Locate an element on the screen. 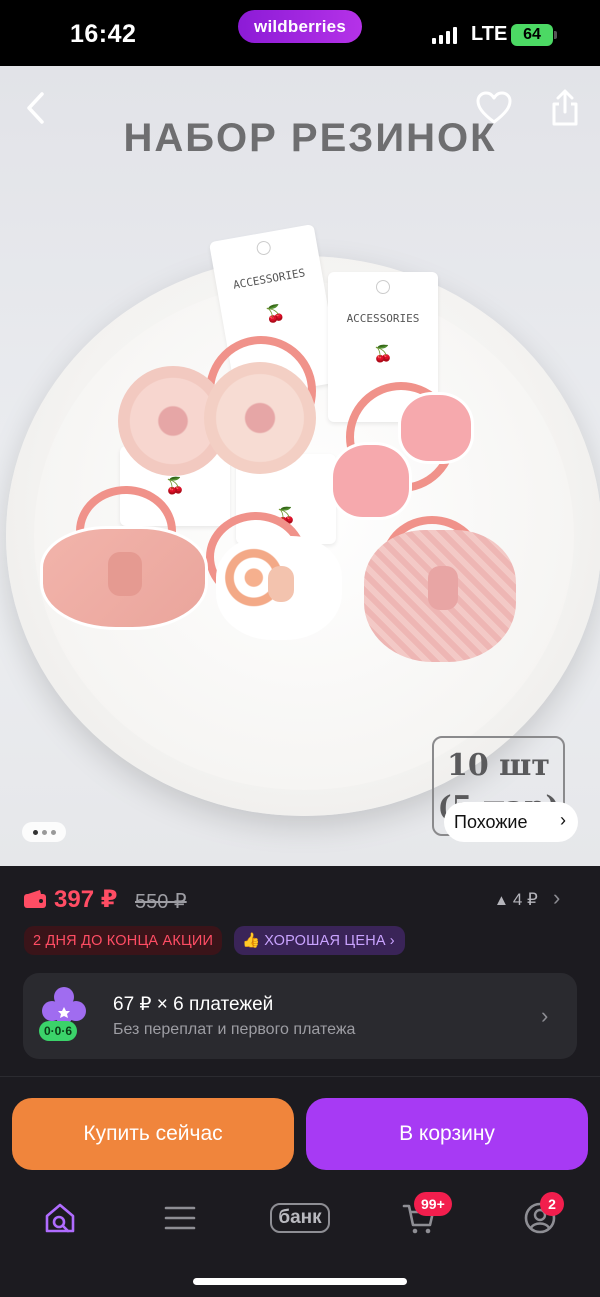 Image resolution: width=600 pixels, height=1297 pixels. tab-bar: банк 99+ 2 is located at coordinates (300, 1239).